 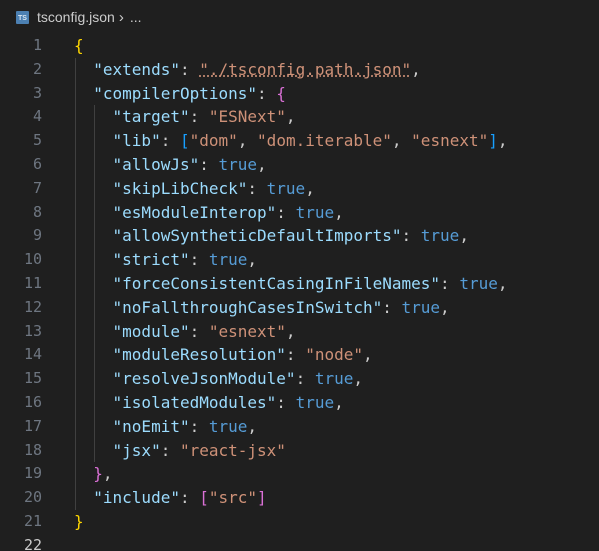 I want to click on line-content: }, so click(x=79, y=522).